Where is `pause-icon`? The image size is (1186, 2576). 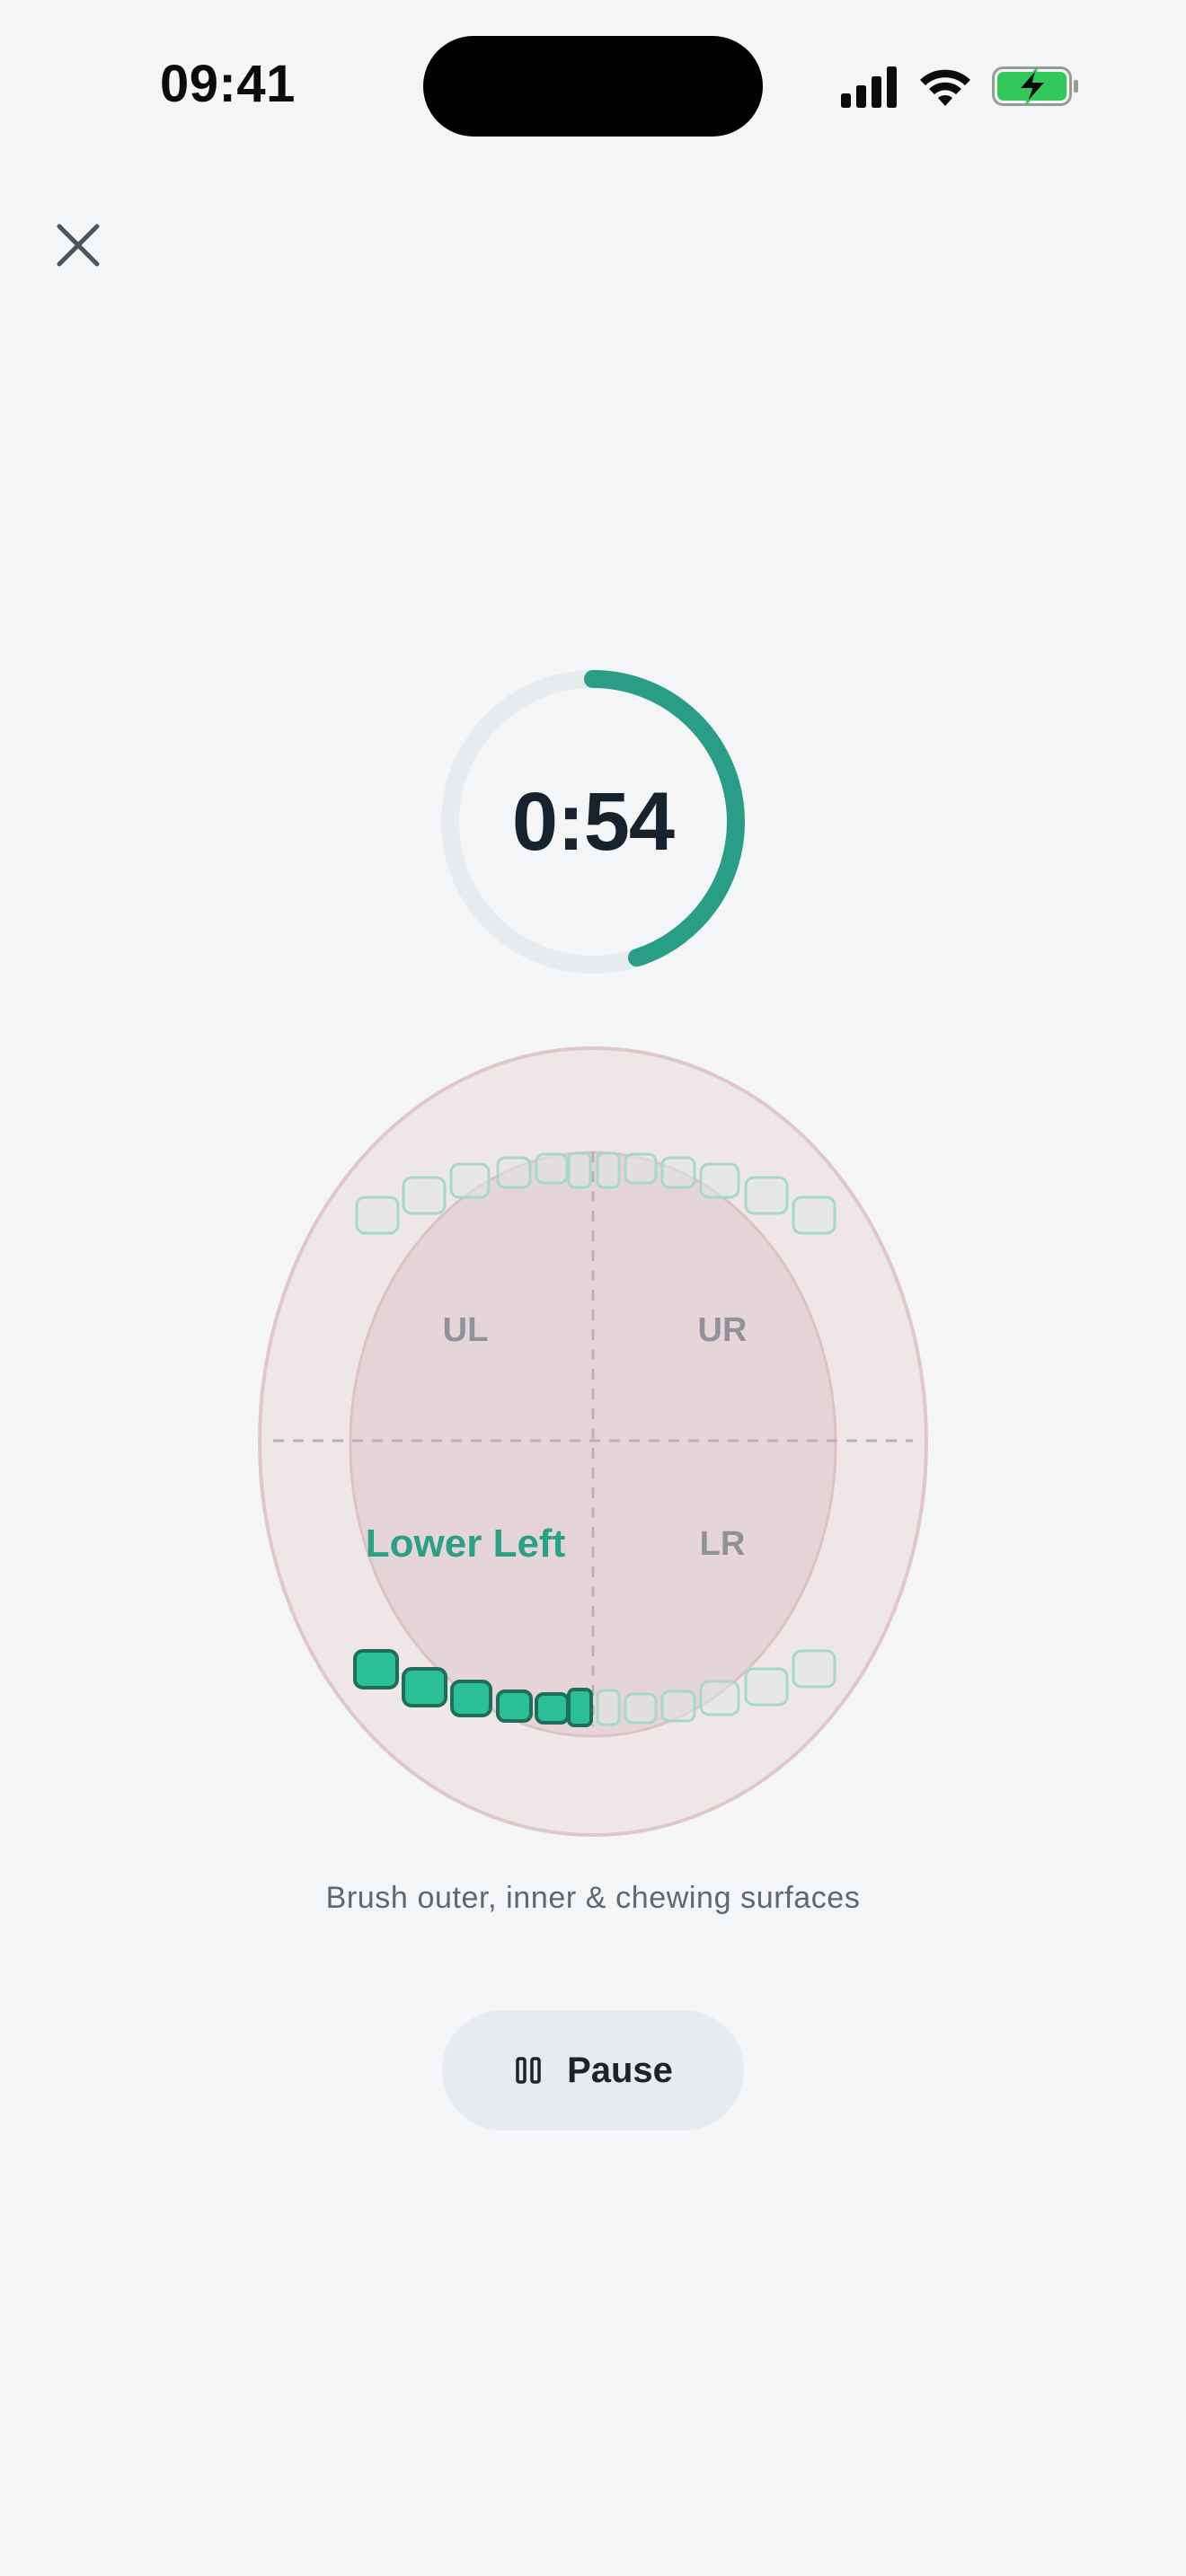
pause-icon is located at coordinates (528, 2070).